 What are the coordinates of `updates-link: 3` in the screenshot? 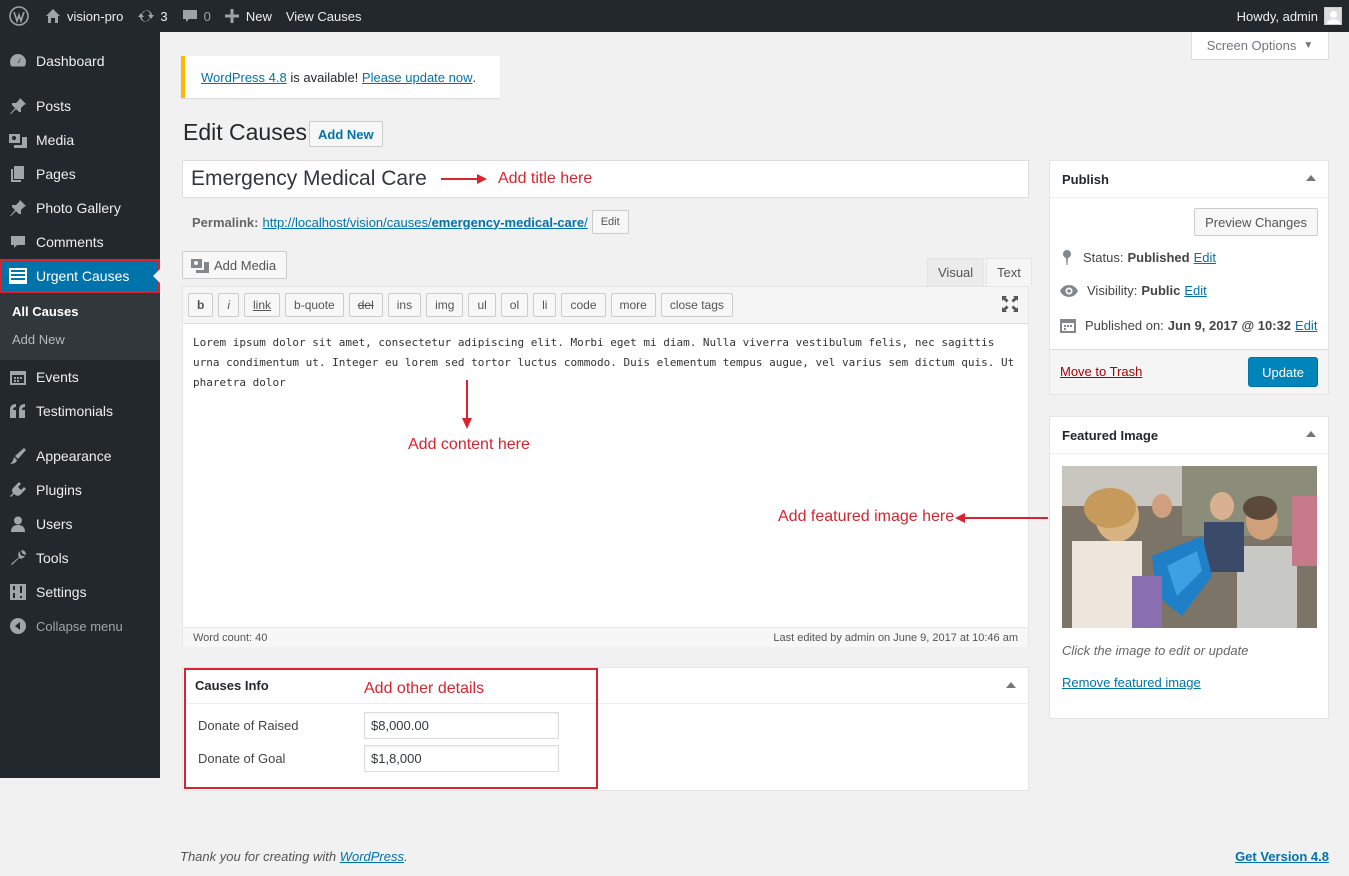 It's located at (152, 16).